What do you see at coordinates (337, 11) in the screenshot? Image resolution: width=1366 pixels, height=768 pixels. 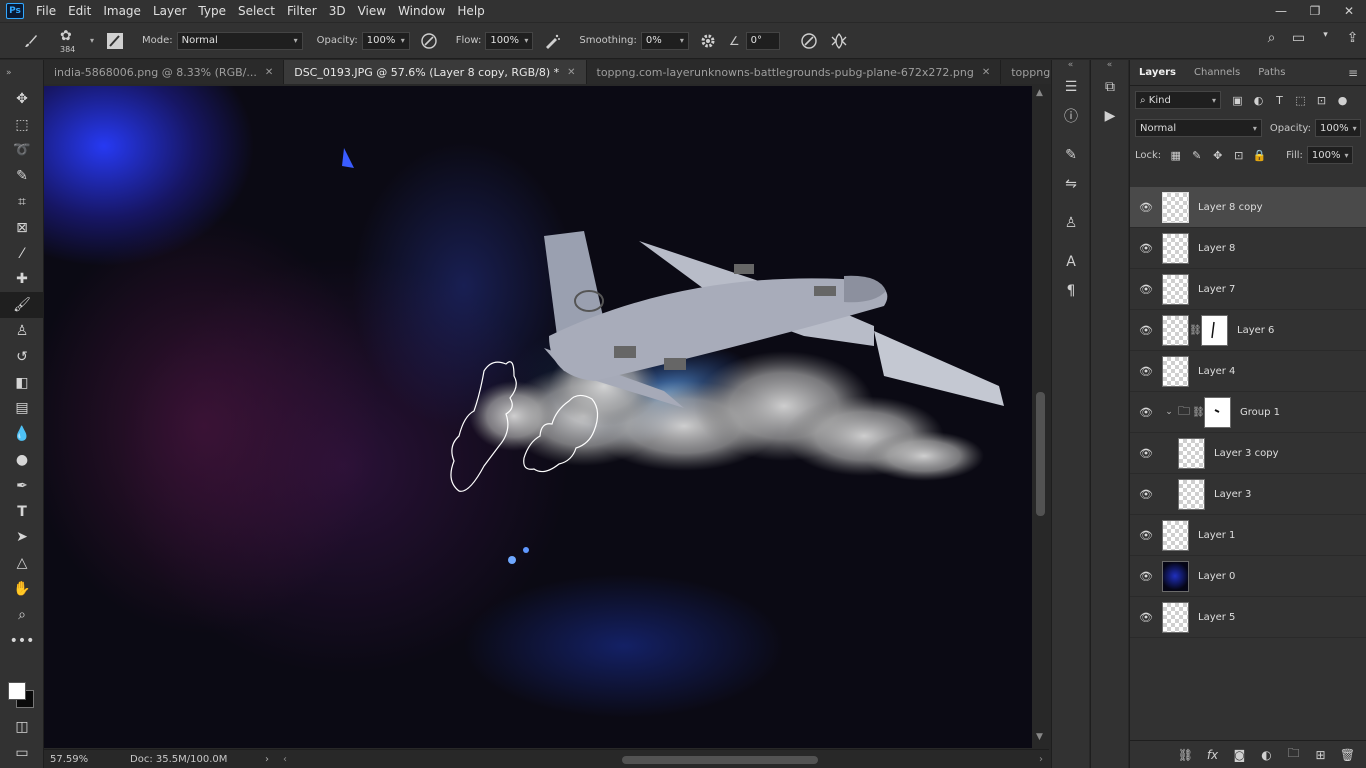 I see `menu-3d: 3D` at bounding box center [337, 11].